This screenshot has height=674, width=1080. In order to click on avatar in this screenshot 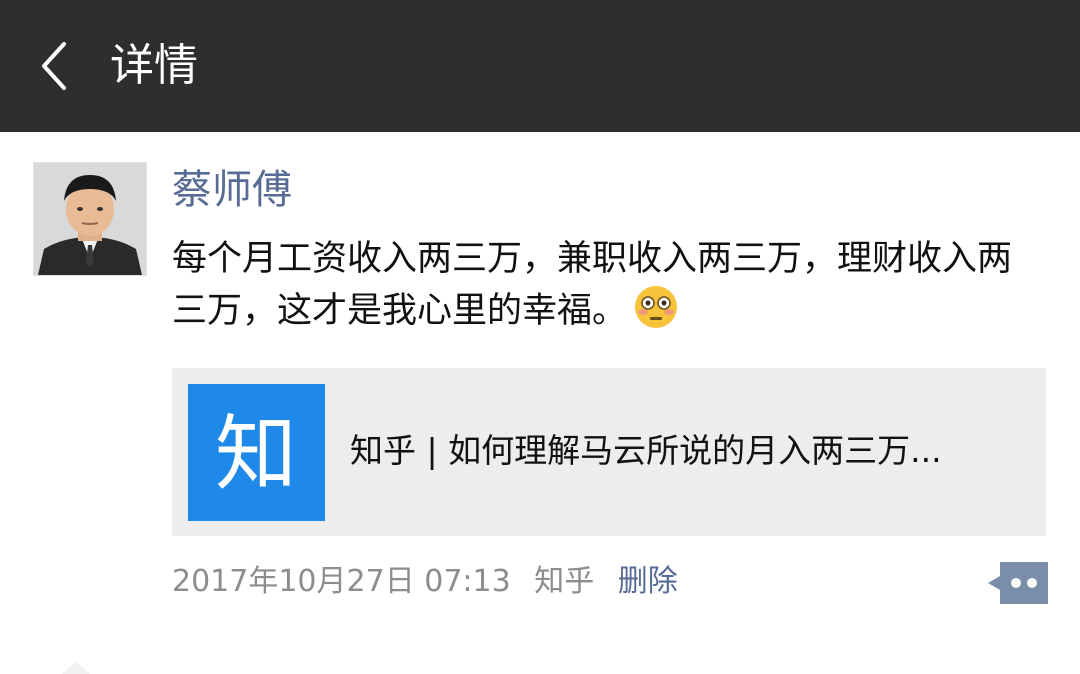, I will do `click(90, 219)`.